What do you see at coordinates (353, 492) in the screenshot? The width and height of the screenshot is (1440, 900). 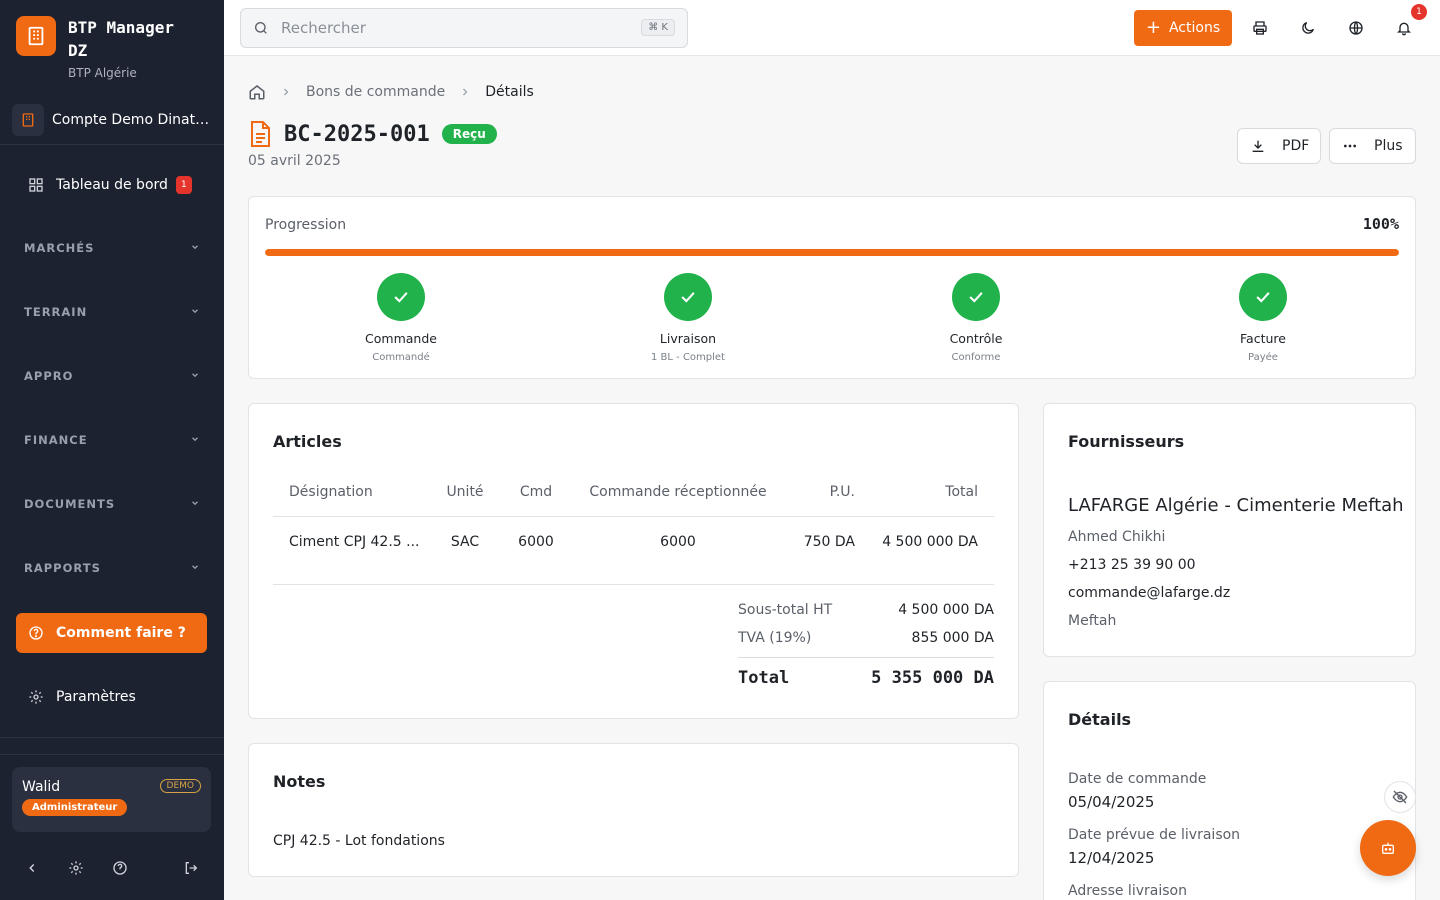 I see `col-designation: Désignation` at bounding box center [353, 492].